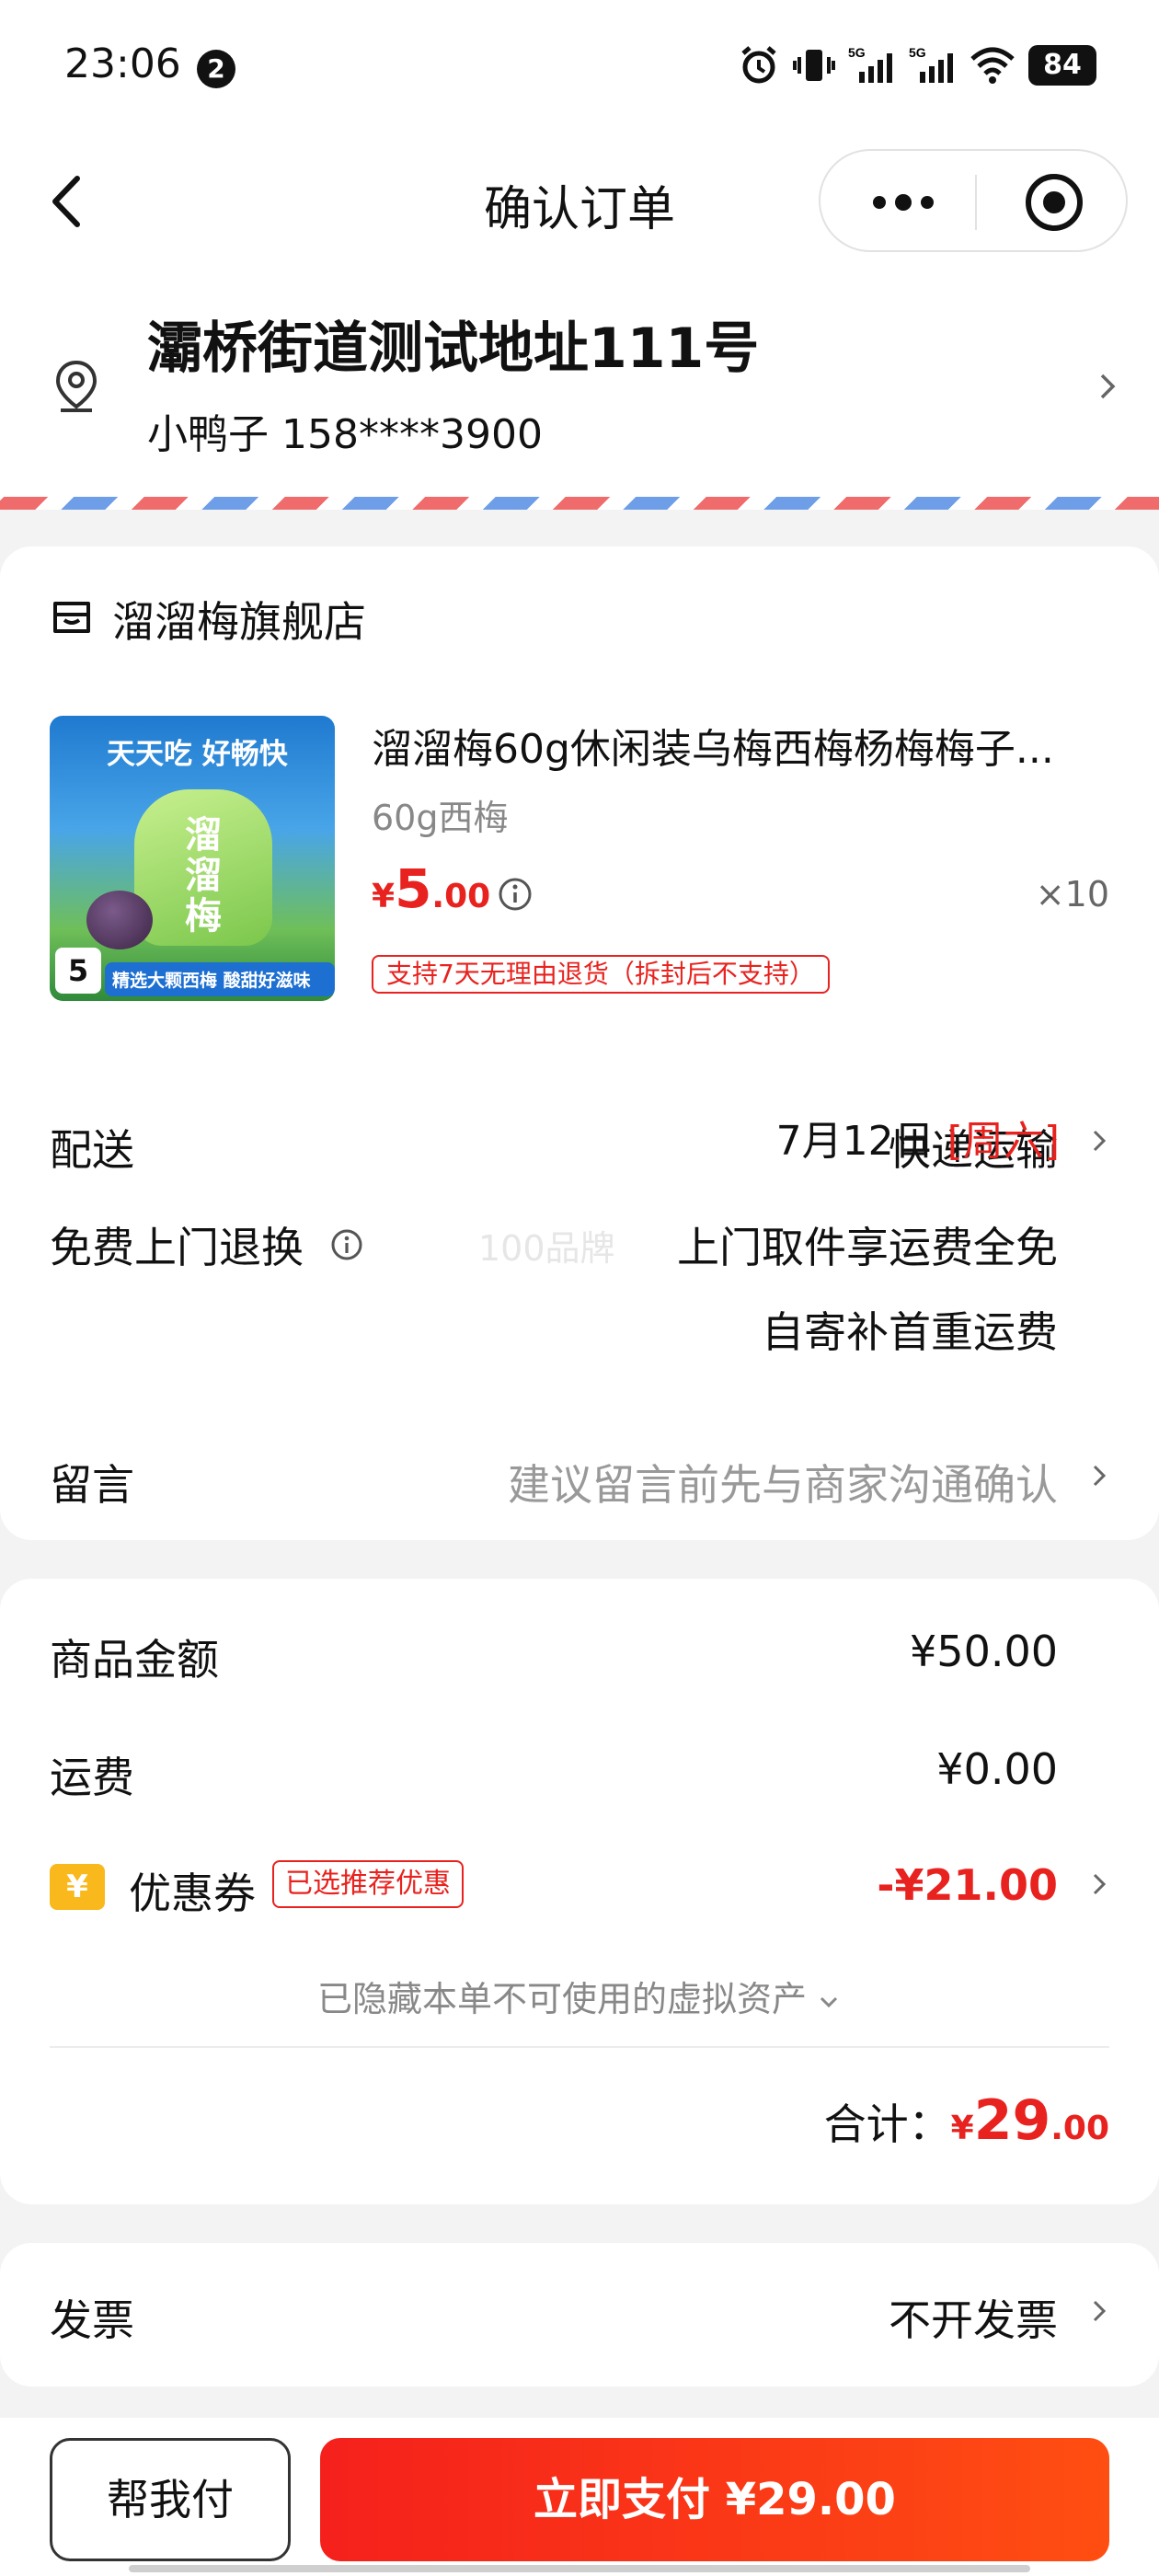 Image resolution: width=1159 pixels, height=2576 pixels. Describe the element at coordinates (92, 2320) in the screenshot. I see `invoice-label: 发票` at that location.